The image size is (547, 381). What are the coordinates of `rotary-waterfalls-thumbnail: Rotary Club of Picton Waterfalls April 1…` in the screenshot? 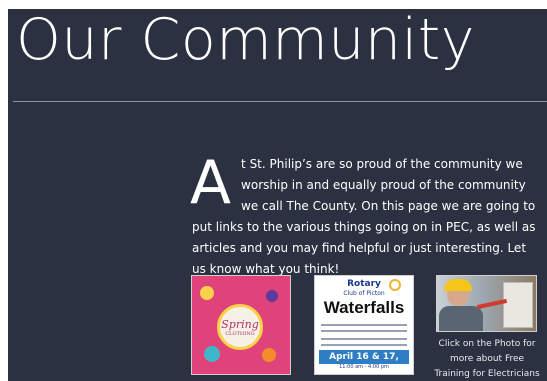 It's located at (364, 325).